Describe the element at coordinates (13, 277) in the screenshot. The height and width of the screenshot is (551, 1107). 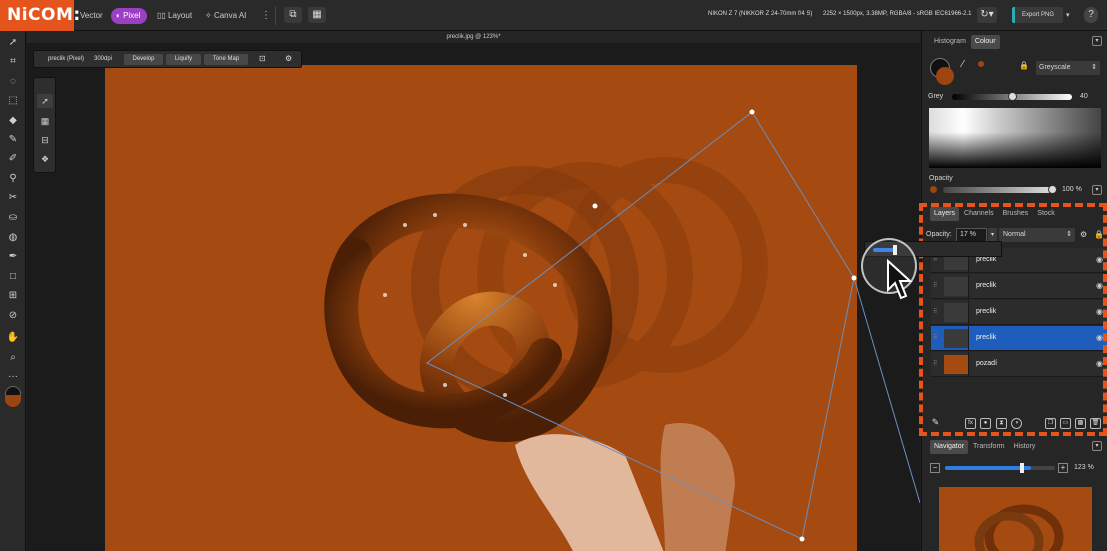
I see `shape-tool-icon: □` at that location.